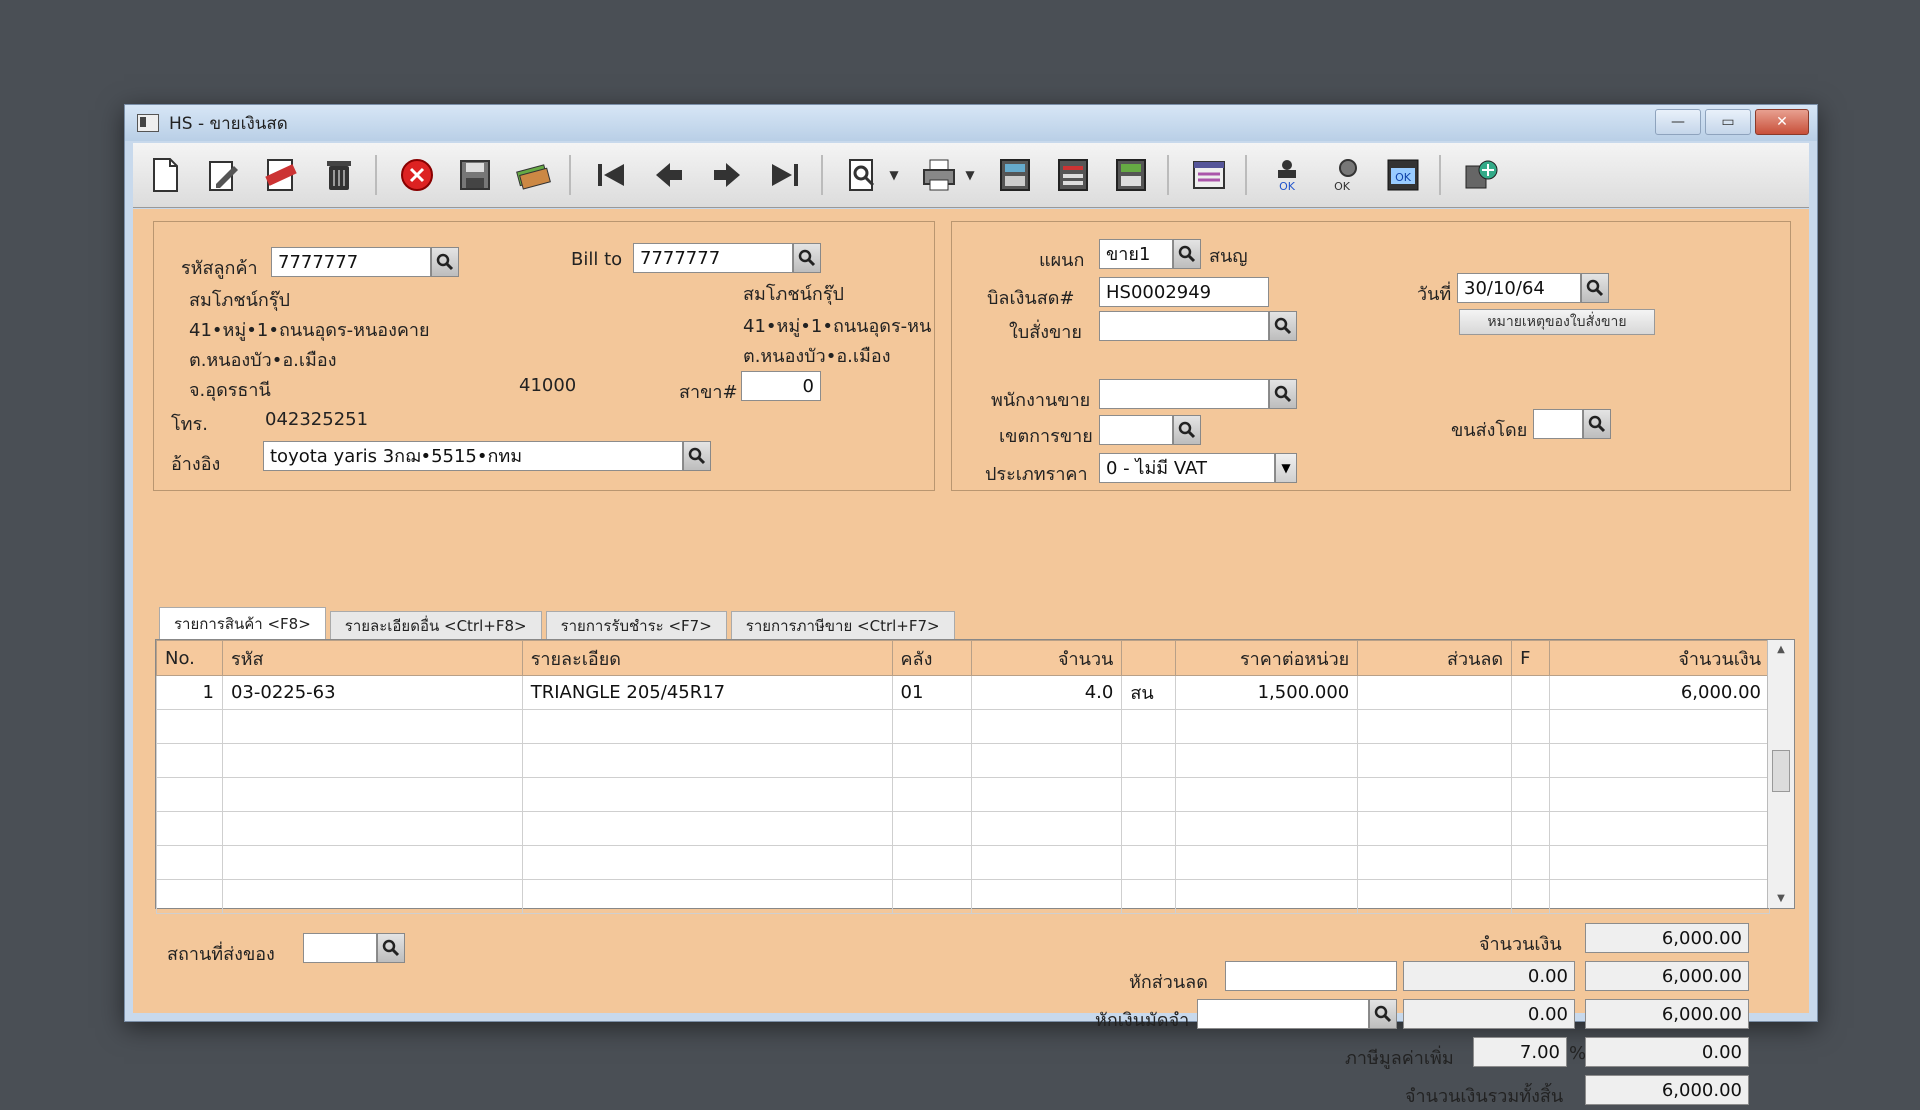  Describe the element at coordinates (1136, 430) in the screenshot. I see `sales-area-field` at that location.